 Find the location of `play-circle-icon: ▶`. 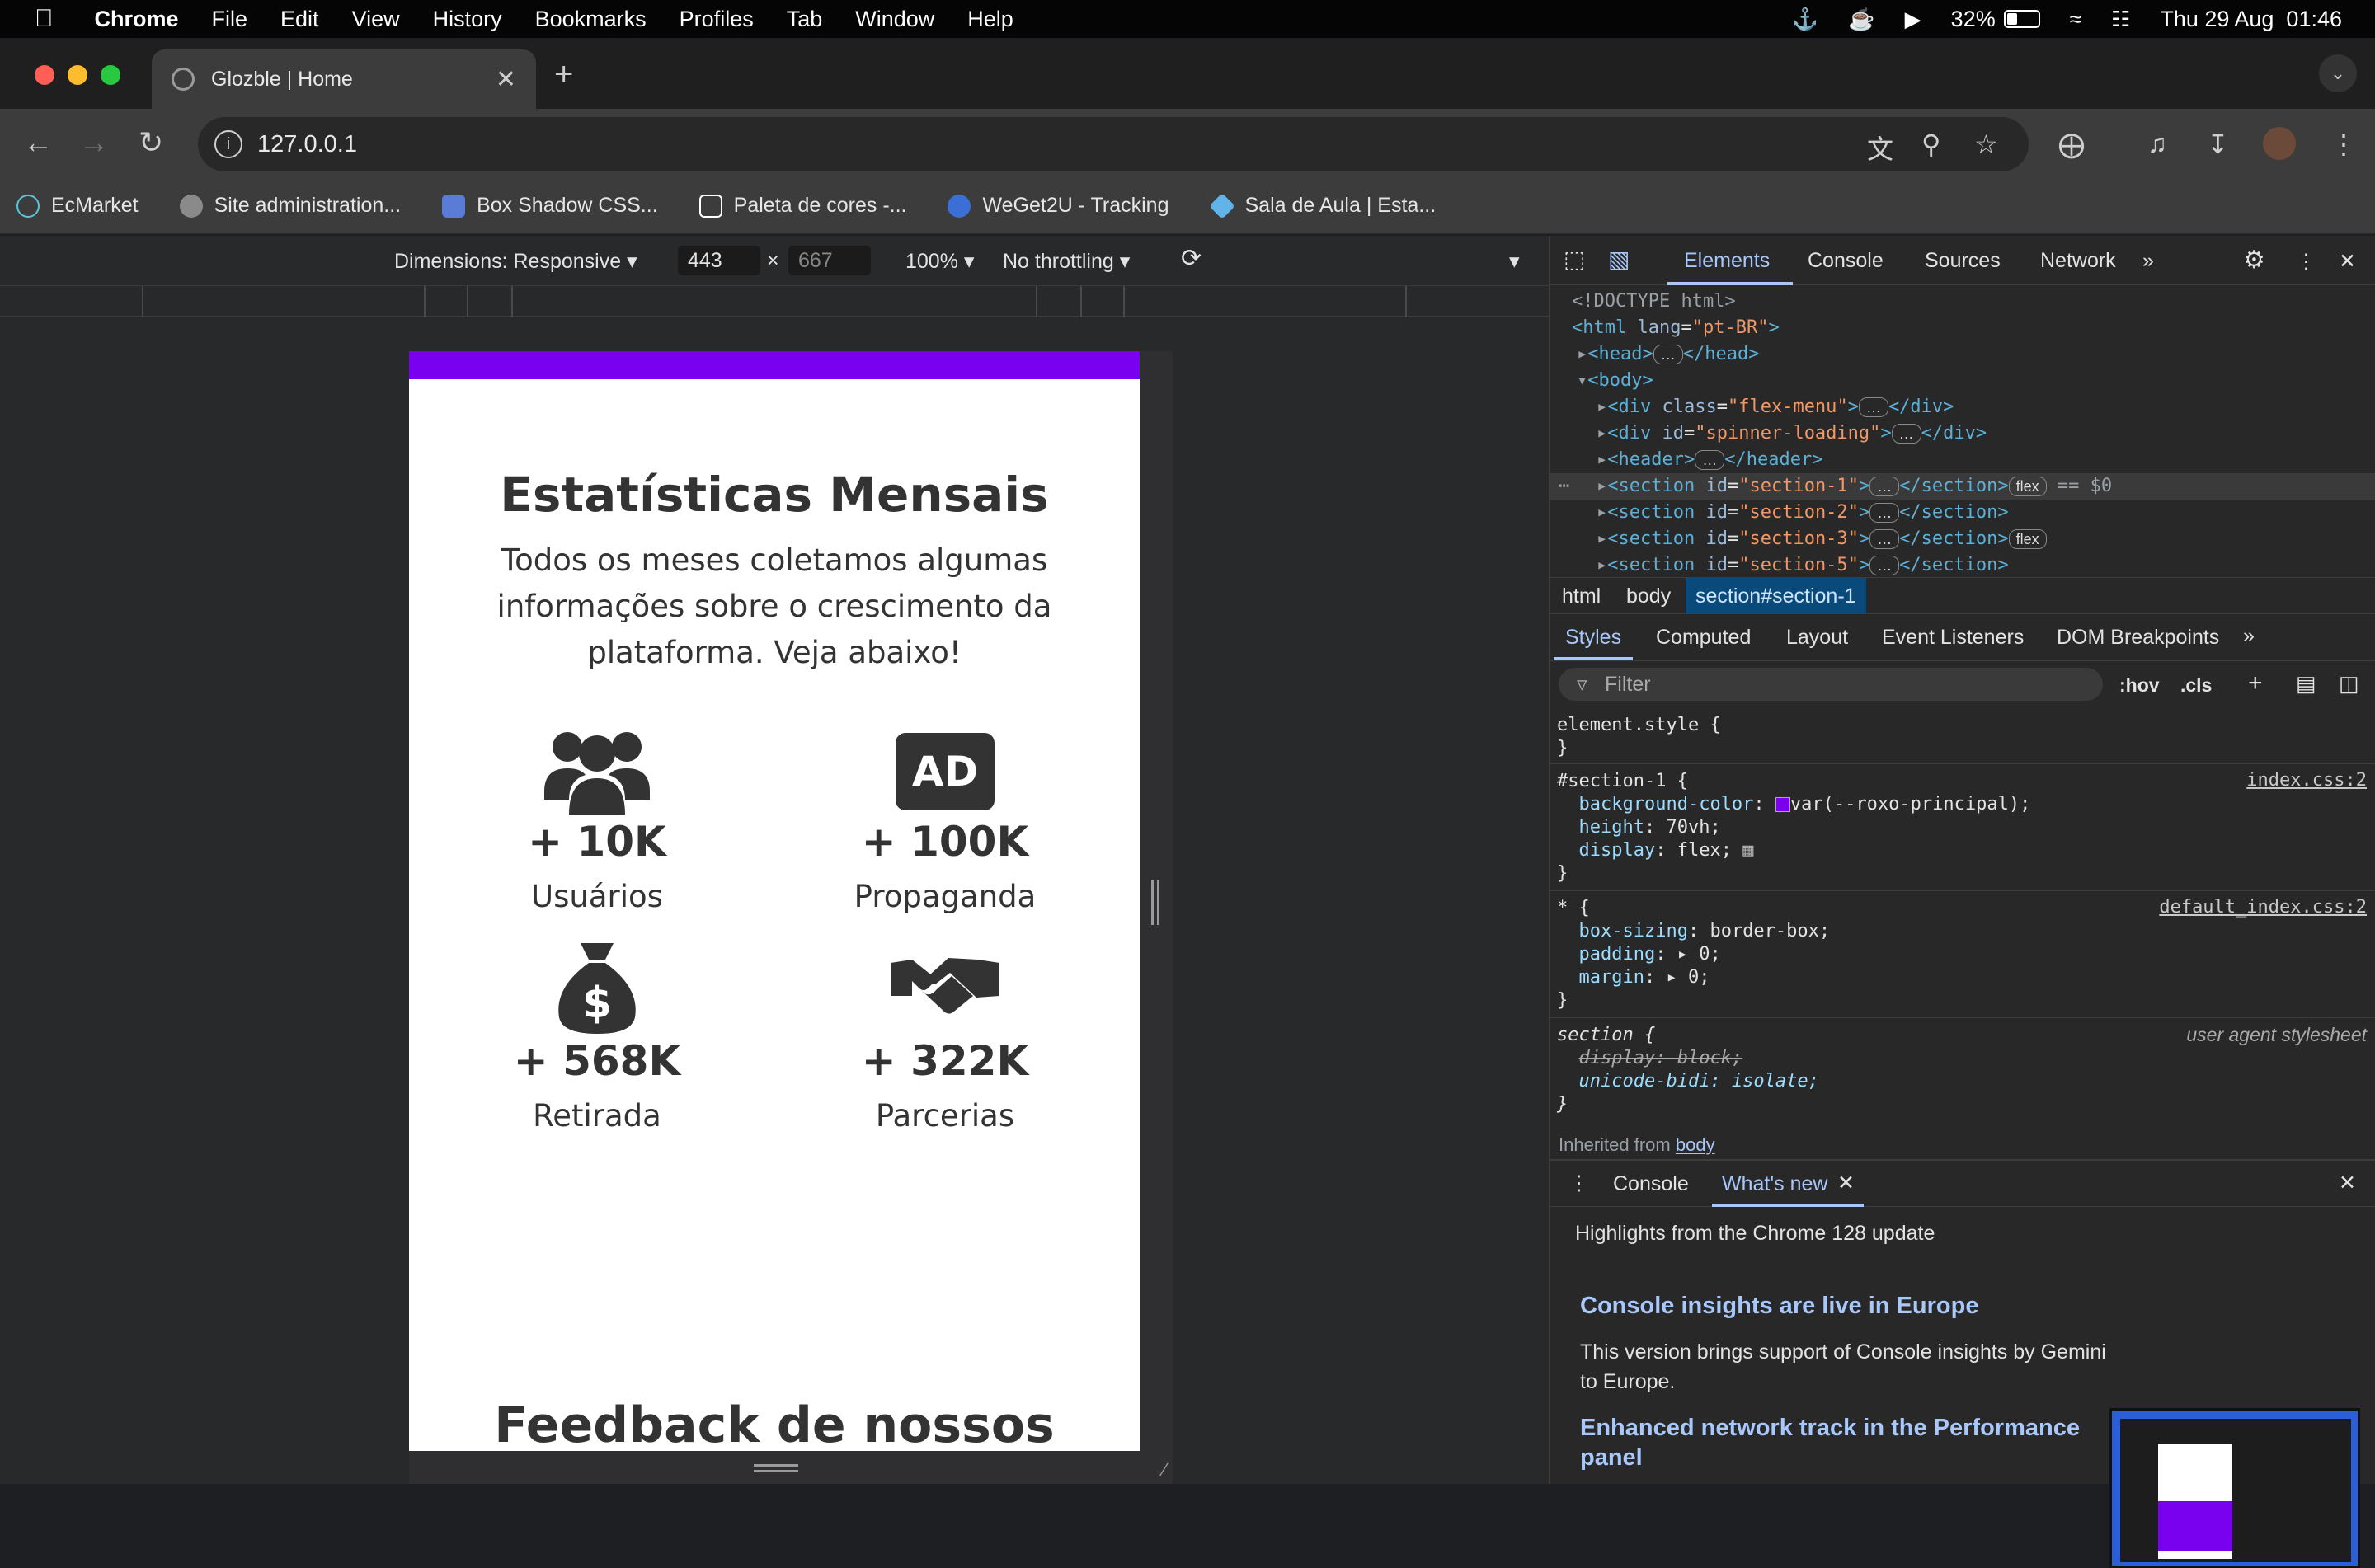

play-circle-icon: ▶ is located at coordinates (1913, 19).